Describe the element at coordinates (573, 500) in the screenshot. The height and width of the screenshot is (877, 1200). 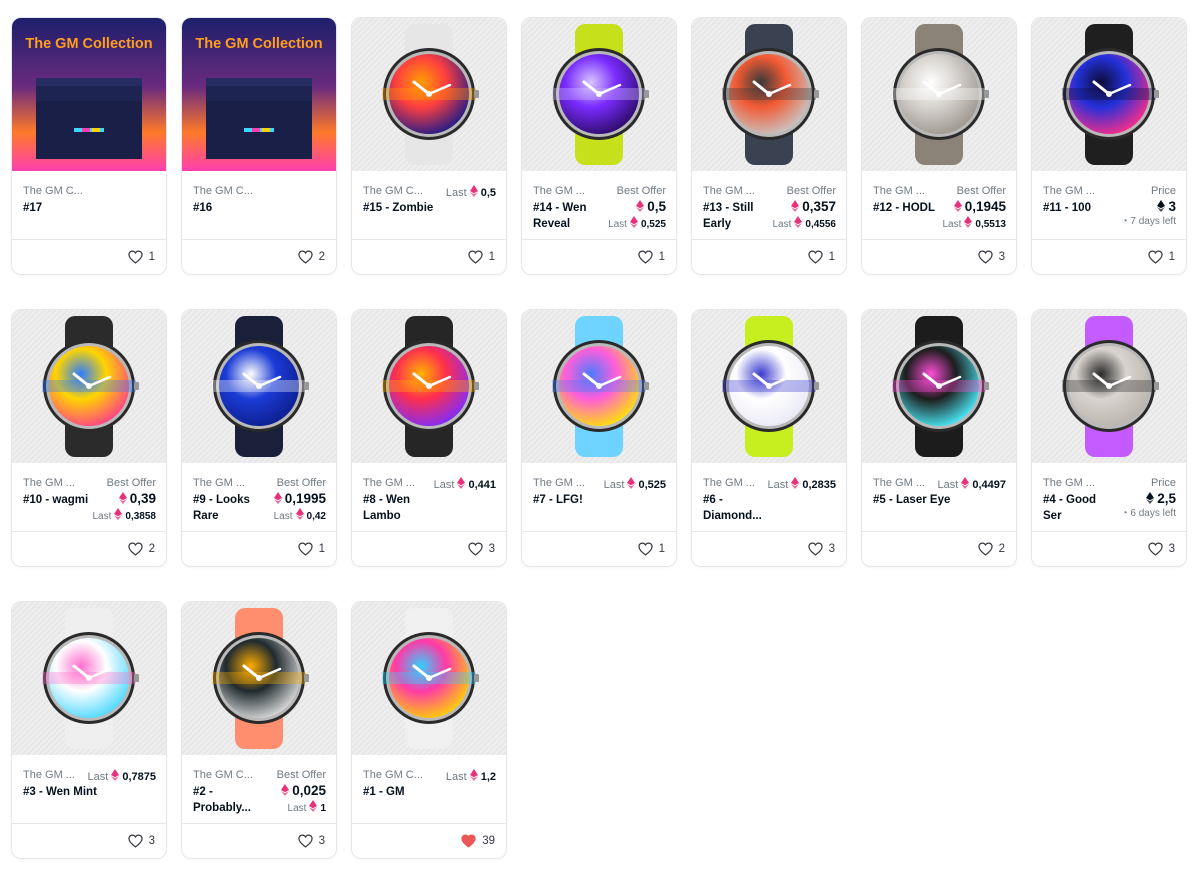
I see `item-name: #7 - LFG!` at that location.